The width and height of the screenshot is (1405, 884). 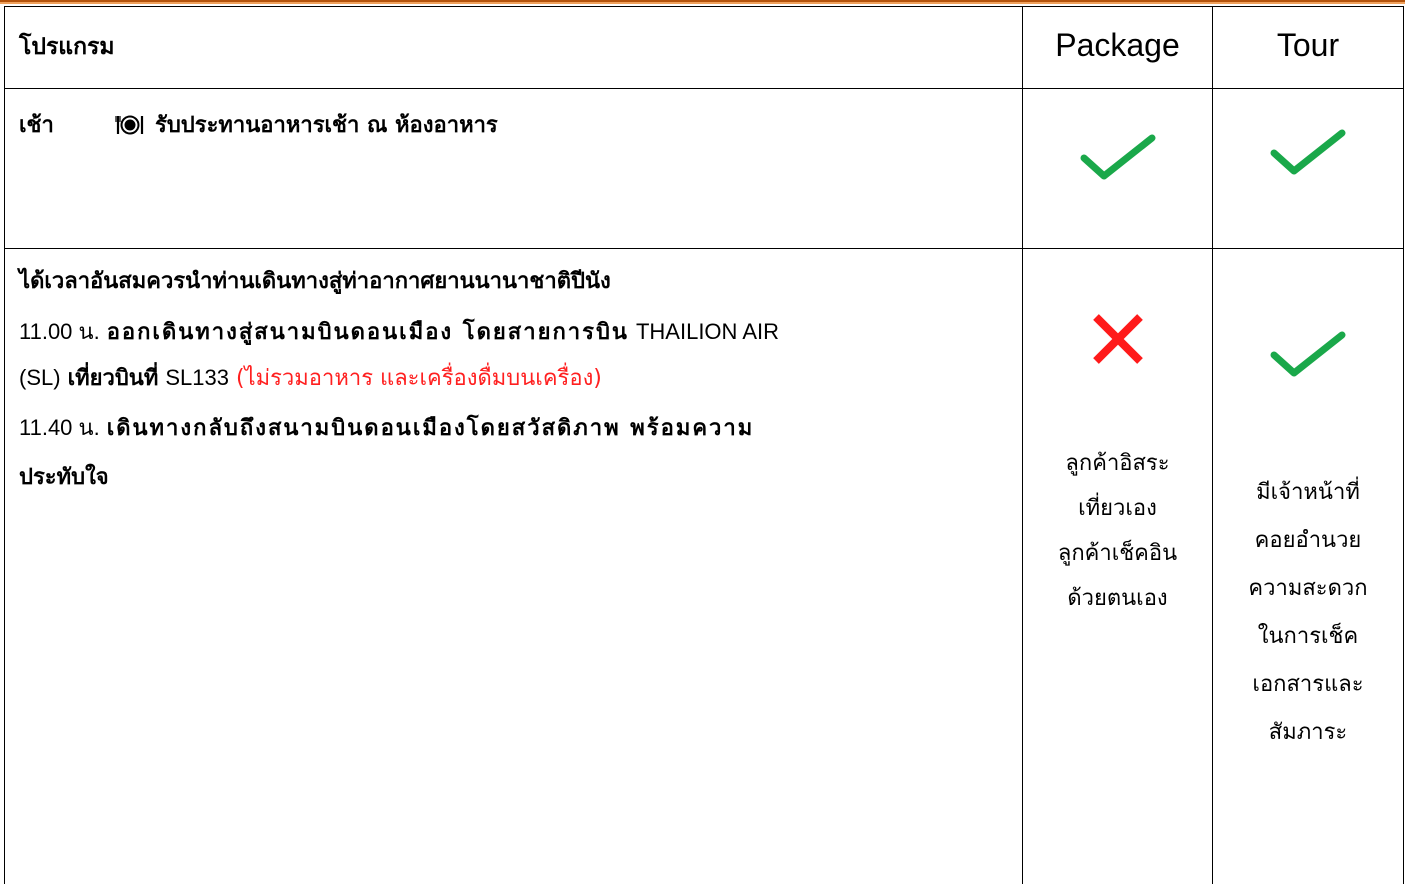 I want to click on tour_note-line: สัมภาระ, so click(x=1308, y=732).